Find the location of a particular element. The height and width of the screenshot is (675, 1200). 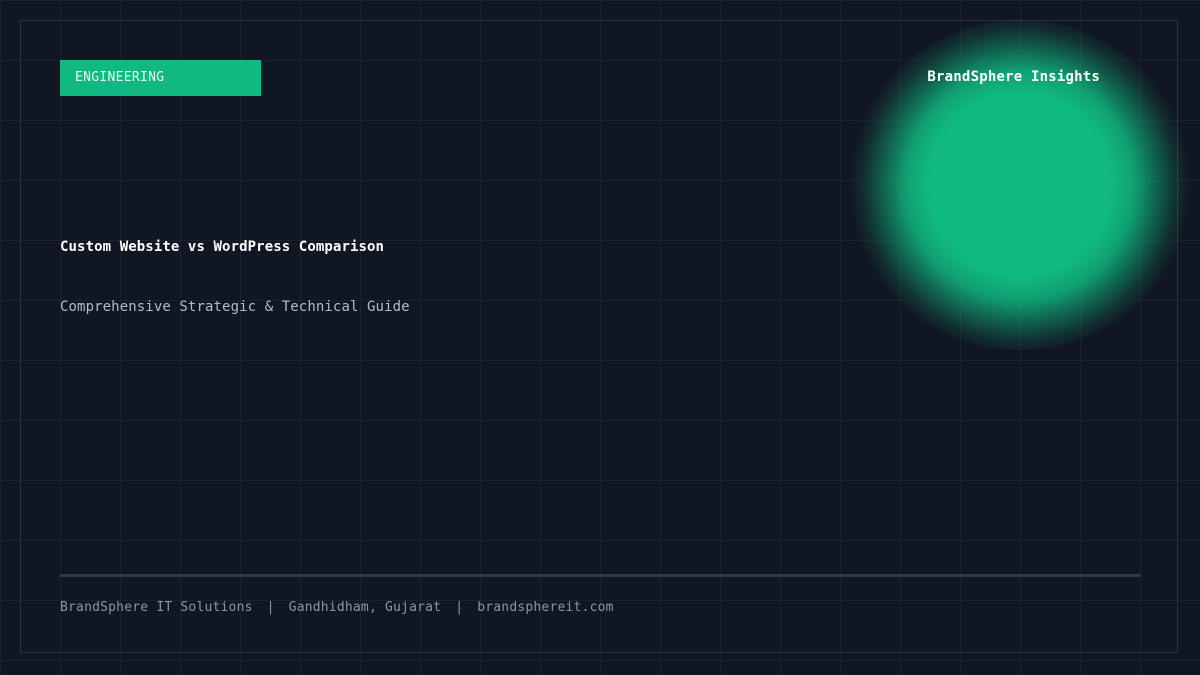

footer-divider is located at coordinates (600, 575).